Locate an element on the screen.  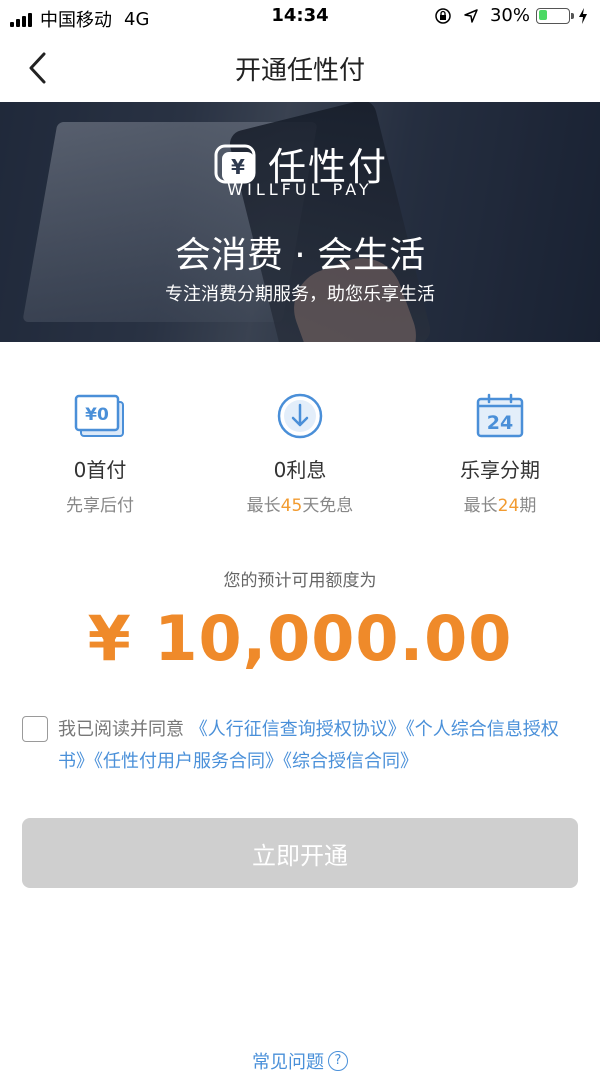
faq-label: 常见问题 is located at coordinates (288, 1062).